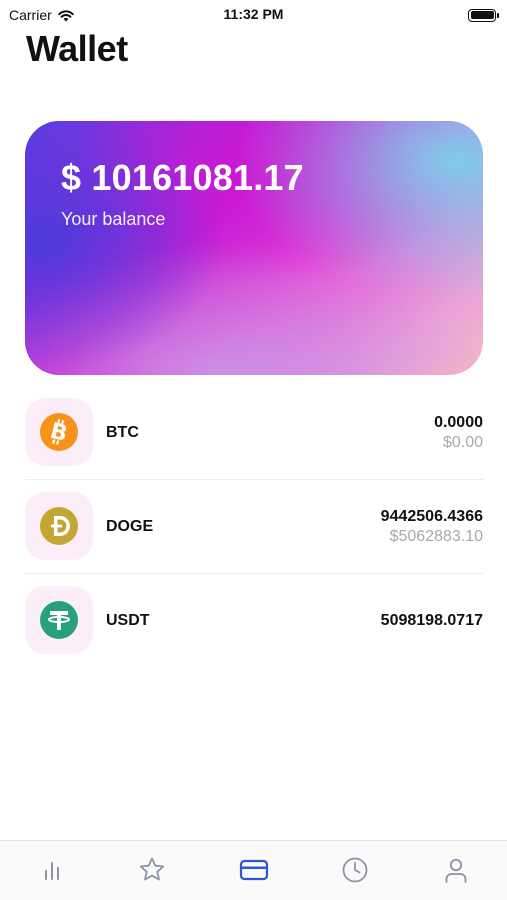  I want to click on tab-profile, so click(456, 870).